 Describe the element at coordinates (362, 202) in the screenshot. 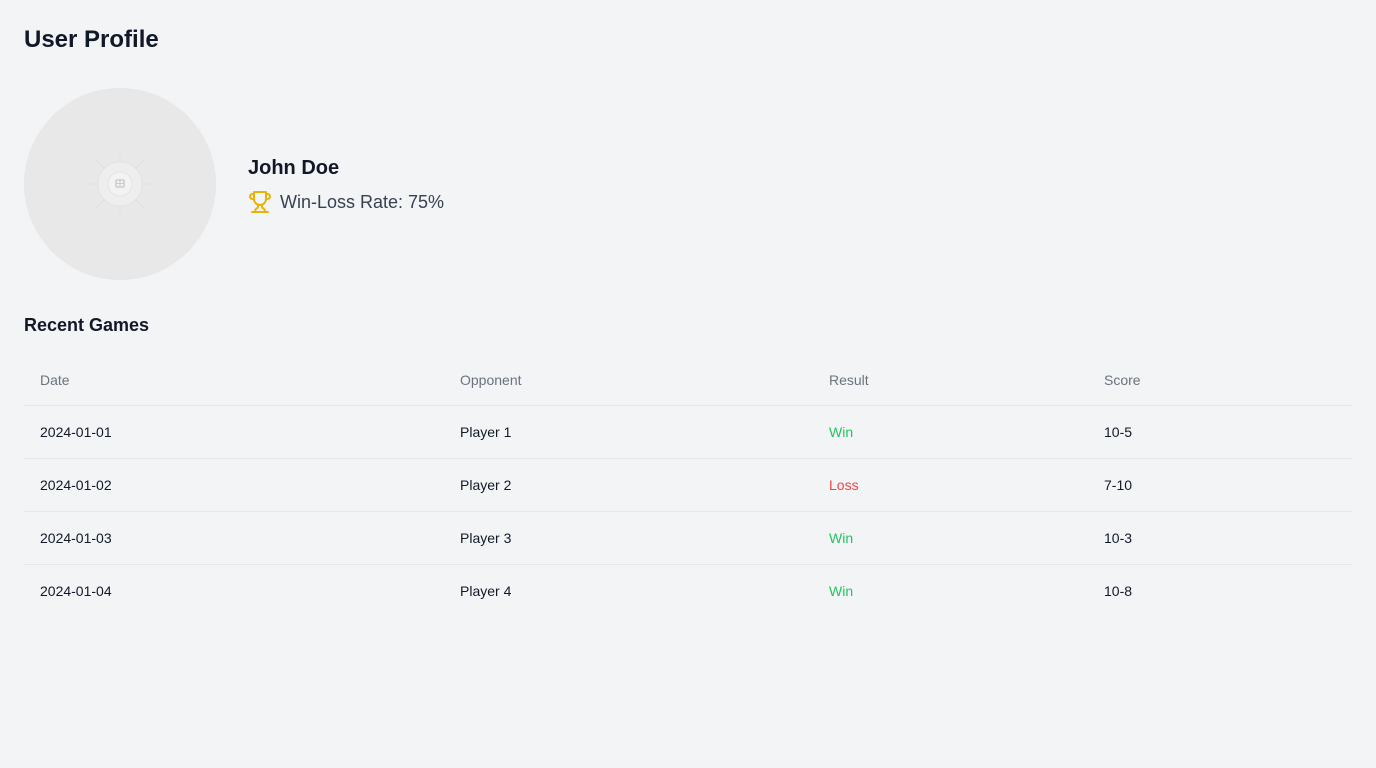

I see `win-loss-rate-text: Win-Loss Rate: 75%` at that location.